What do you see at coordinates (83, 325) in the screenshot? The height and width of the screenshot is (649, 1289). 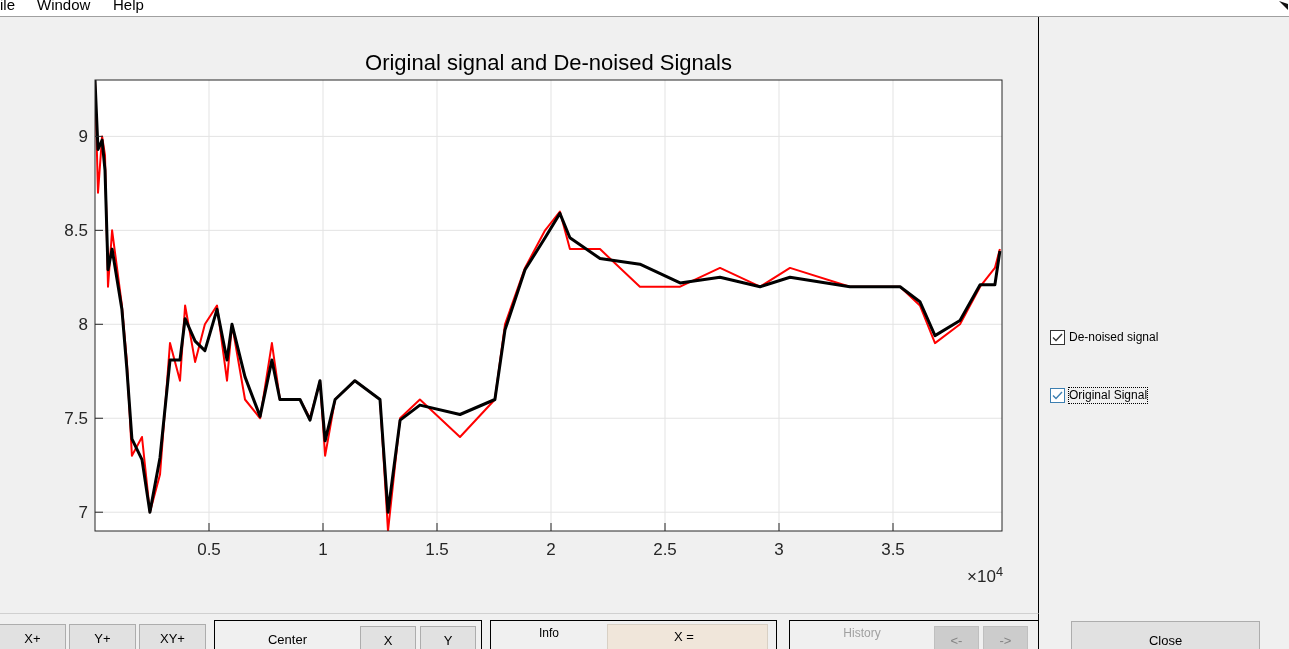 I see `y-tick-label: 8` at bounding box center [83, 325].